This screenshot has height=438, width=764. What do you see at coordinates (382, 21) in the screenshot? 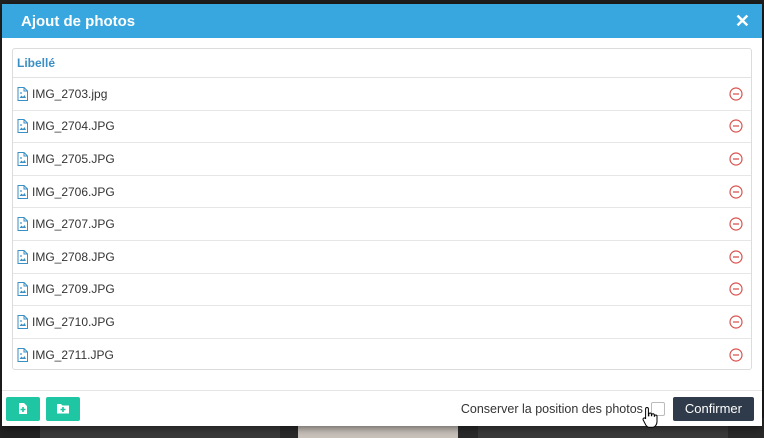
I see `modal-header: Ajout de photos ✕` at bounding box center [382, 21].